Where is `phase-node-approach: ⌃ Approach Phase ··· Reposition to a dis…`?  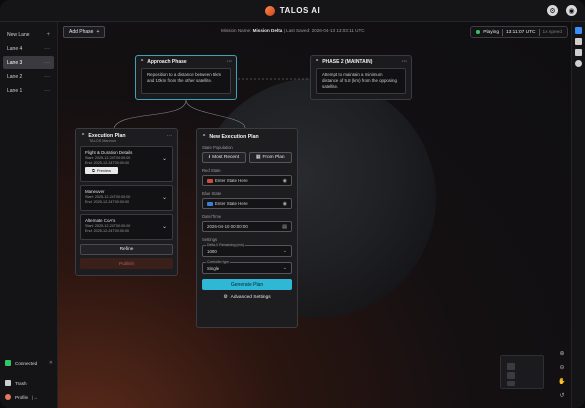 phase-node-approach: ⌃ Approach Phase ··· Reposition to a dis… is located at coordinates (186, 77).